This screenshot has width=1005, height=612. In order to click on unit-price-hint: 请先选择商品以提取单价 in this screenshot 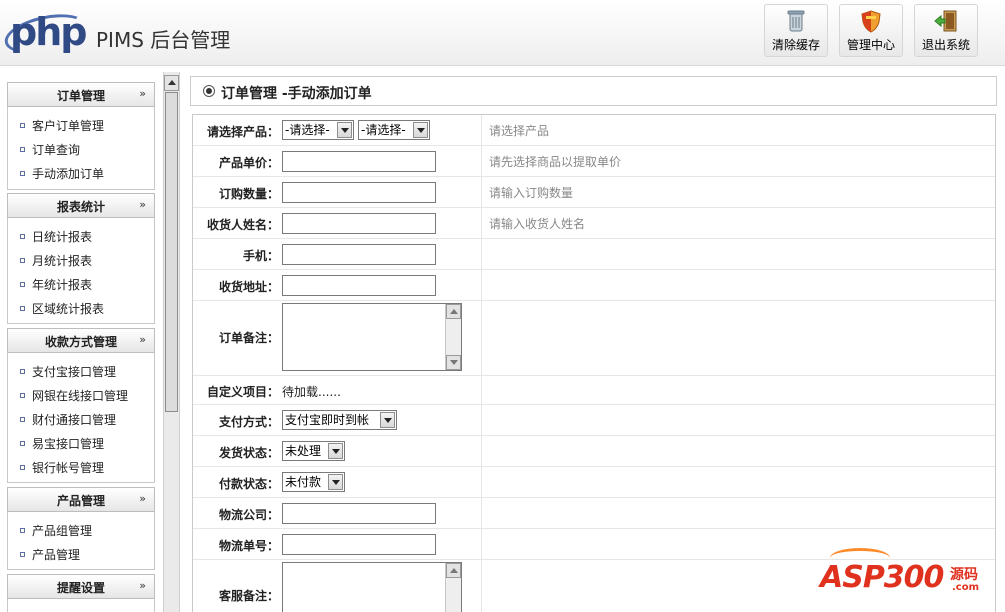, I will do `click(555, 162)`.